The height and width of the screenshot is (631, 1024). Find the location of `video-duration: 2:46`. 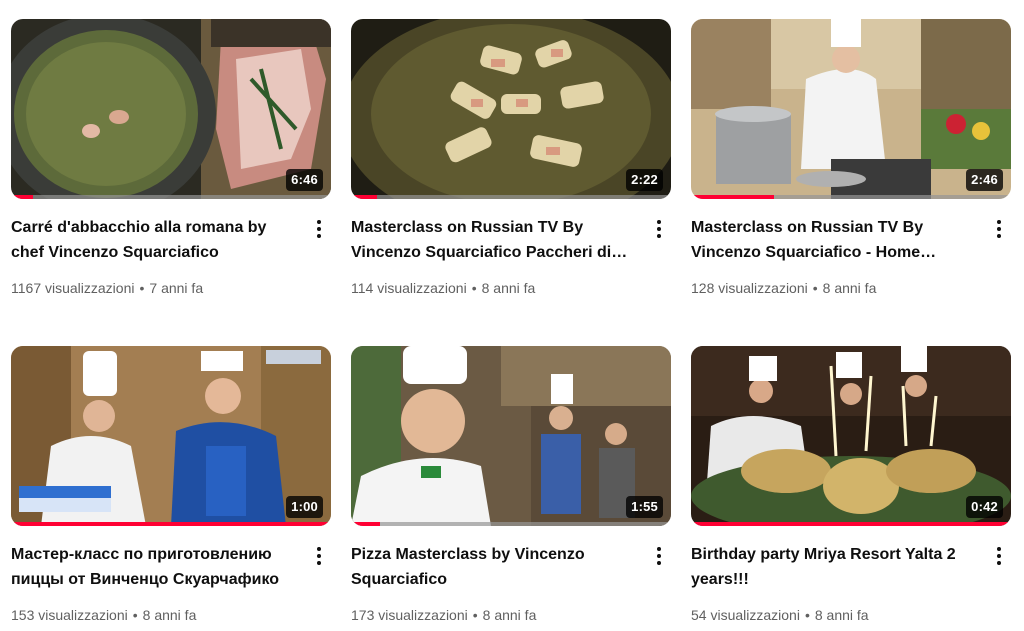

video-duration: 2:46 is located at coordinates (984, 180).